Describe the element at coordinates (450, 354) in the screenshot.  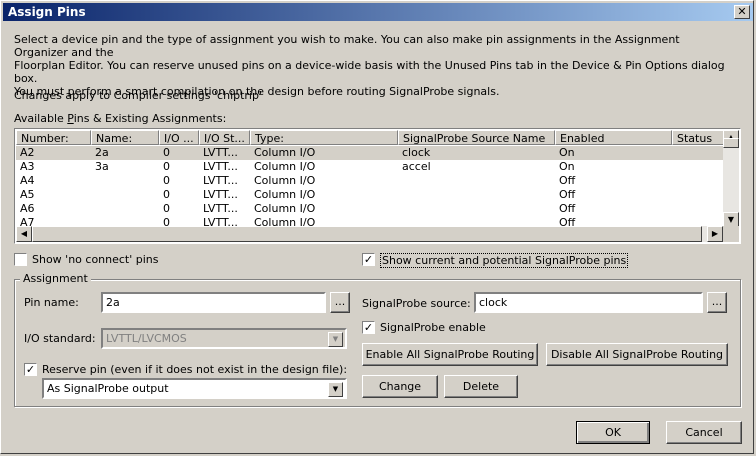
I see `enable-all-signalprobe-routing-button: Enable All SignalProbe Routing` at that location.